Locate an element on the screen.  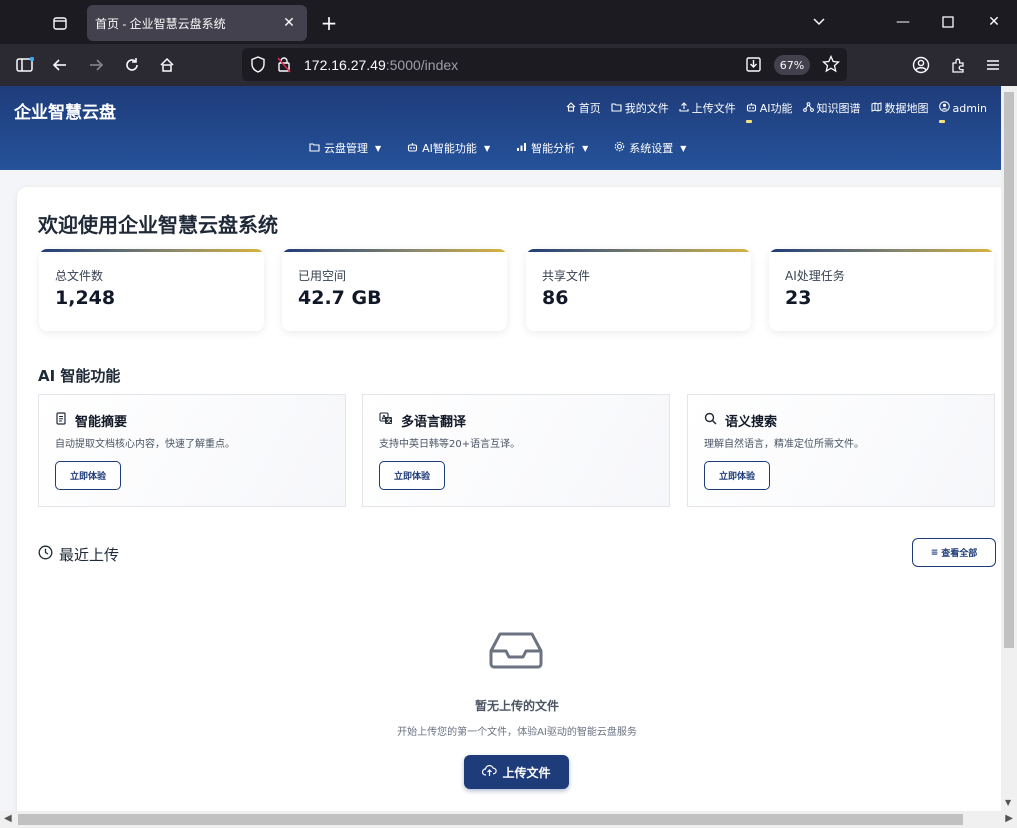
nav-link-label: AI功能 is located at coordinates (776, 108).